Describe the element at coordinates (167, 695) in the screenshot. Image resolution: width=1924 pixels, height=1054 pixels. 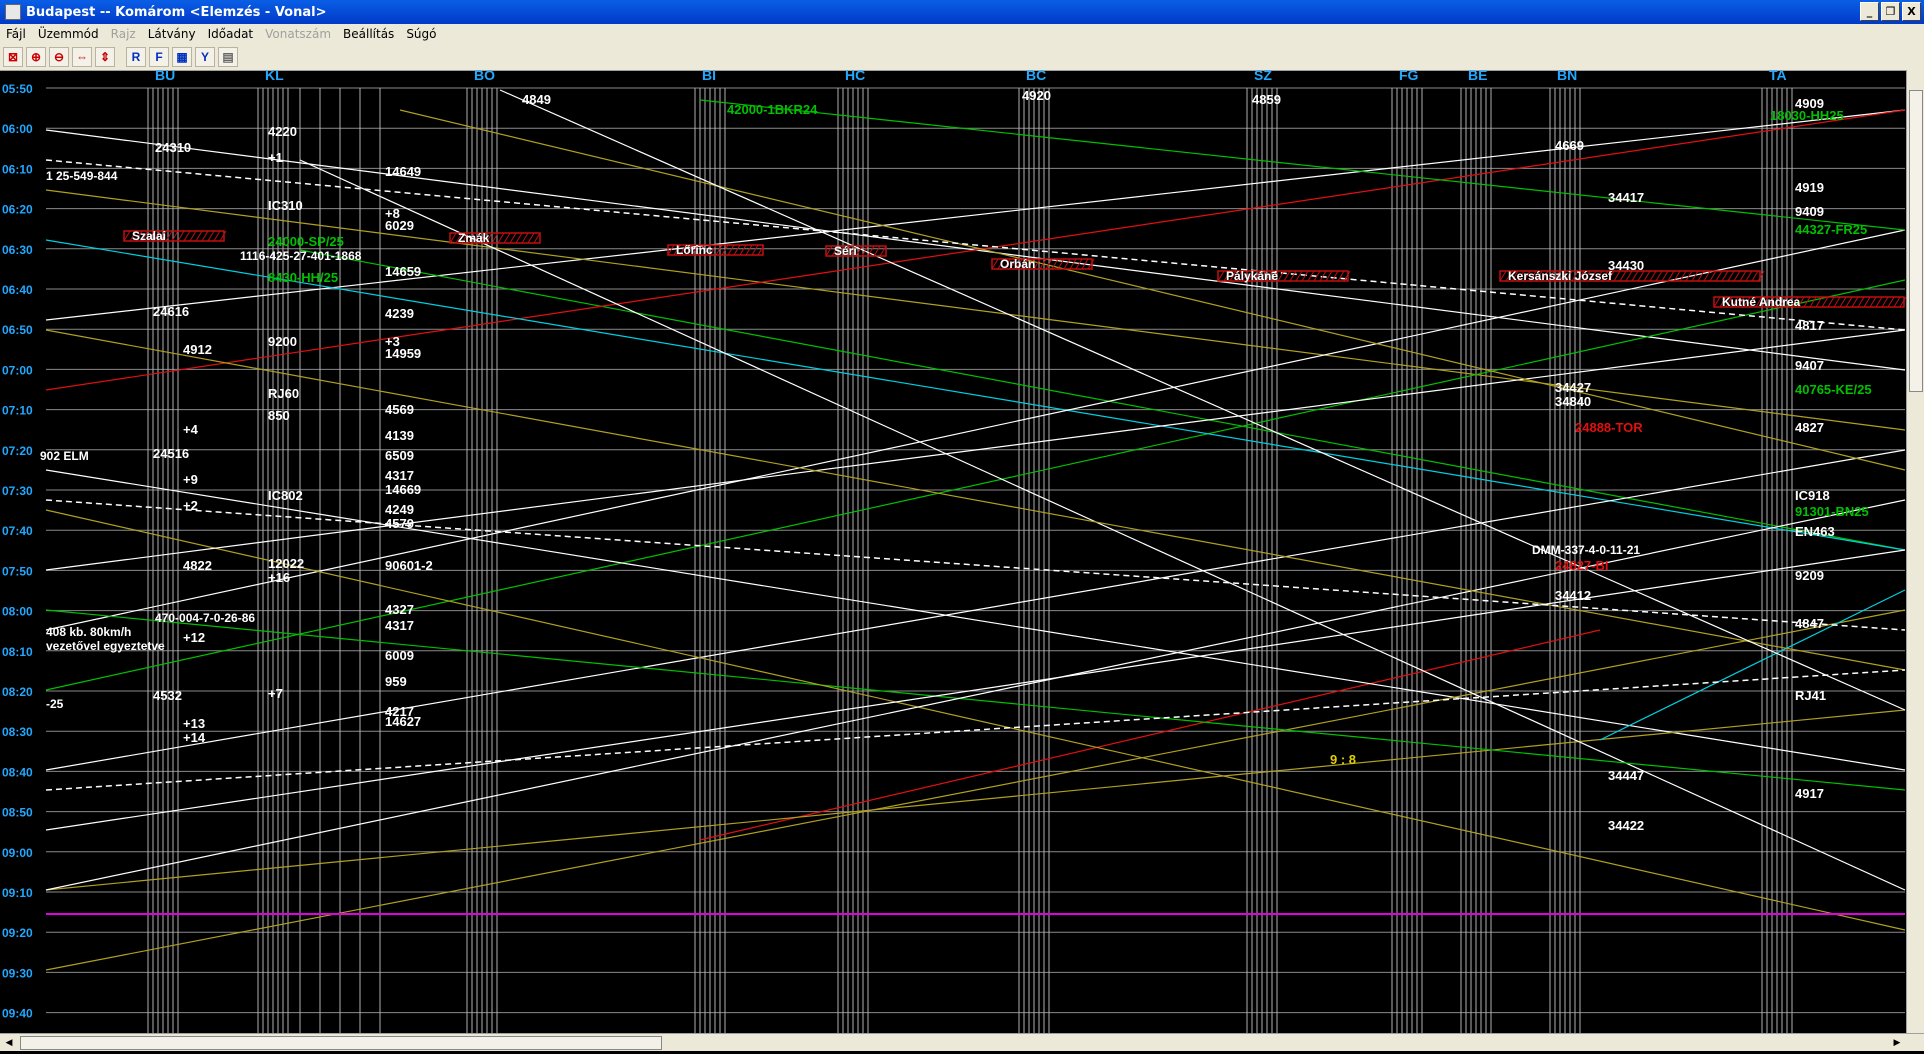
I see `train-number-label: 4532` at that location.